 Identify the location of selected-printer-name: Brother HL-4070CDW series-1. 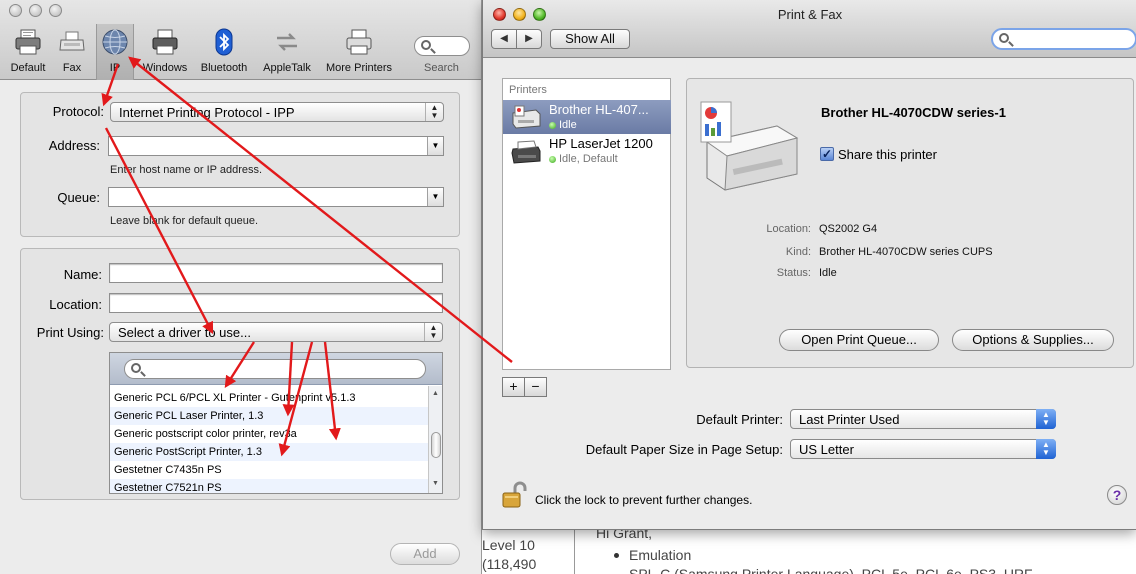
(913, 112).